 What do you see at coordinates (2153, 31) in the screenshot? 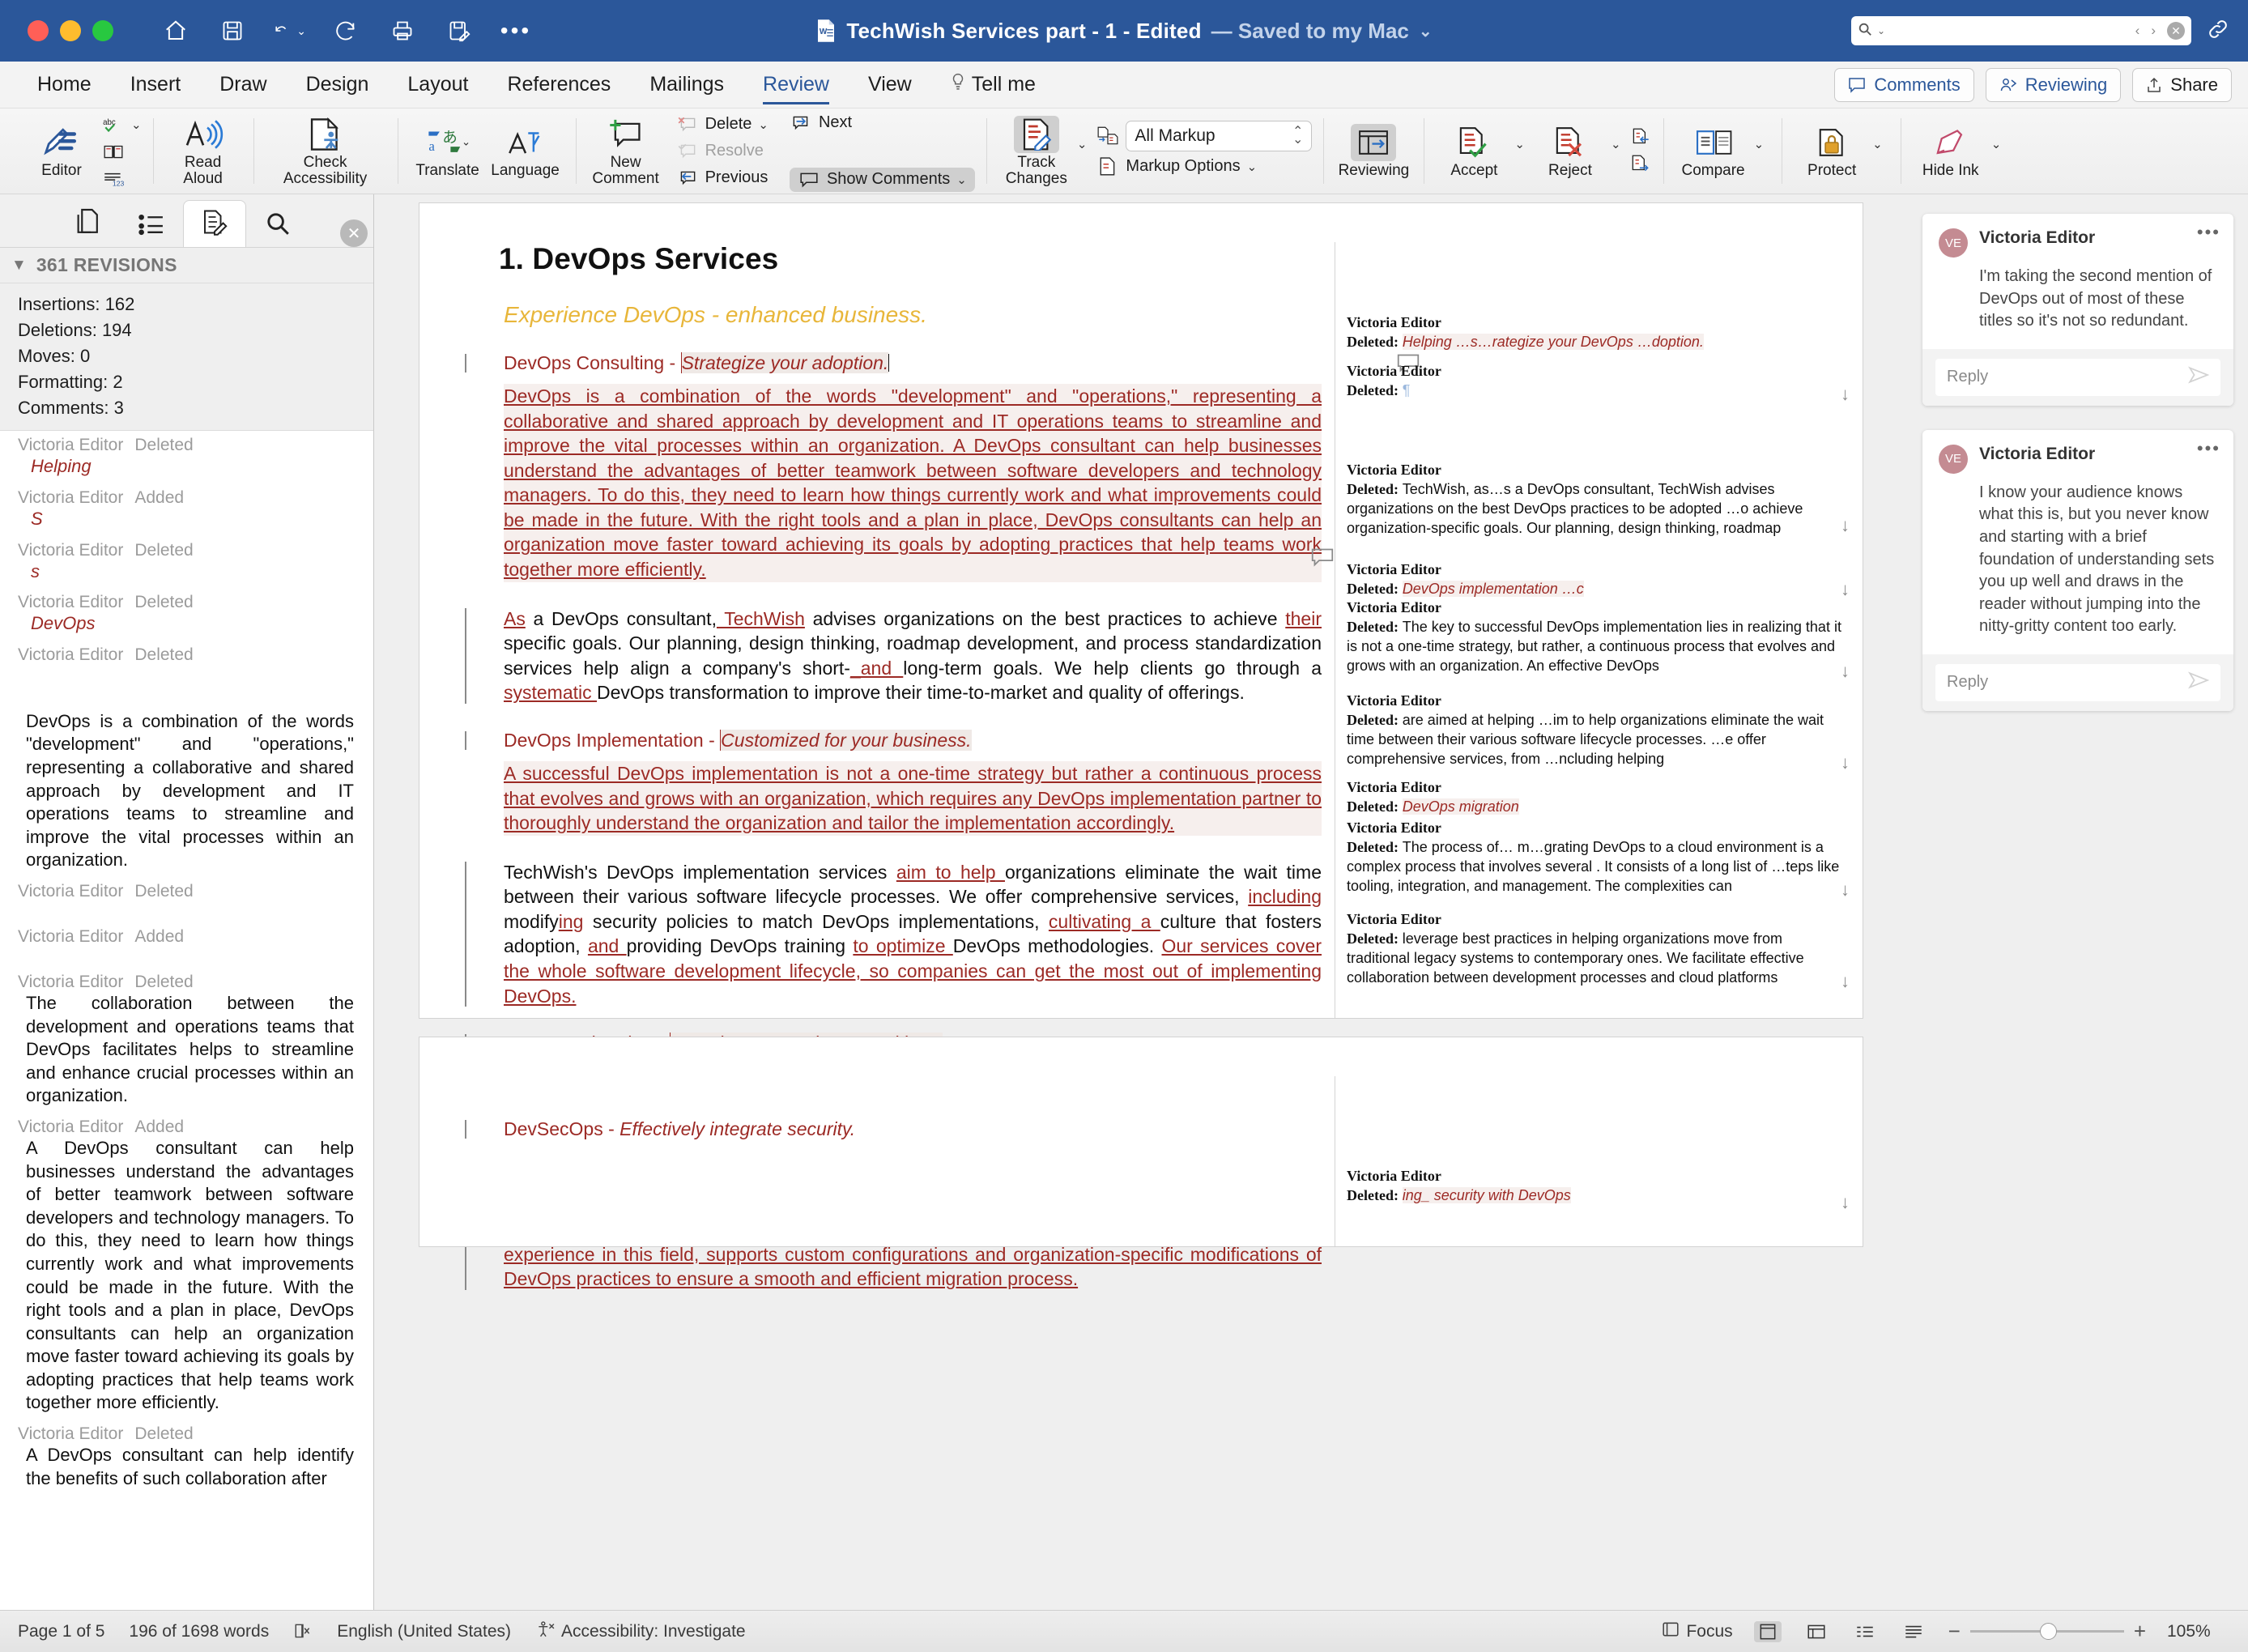
I see `search-next-icon: ›` at bounding box center [2153, 31].